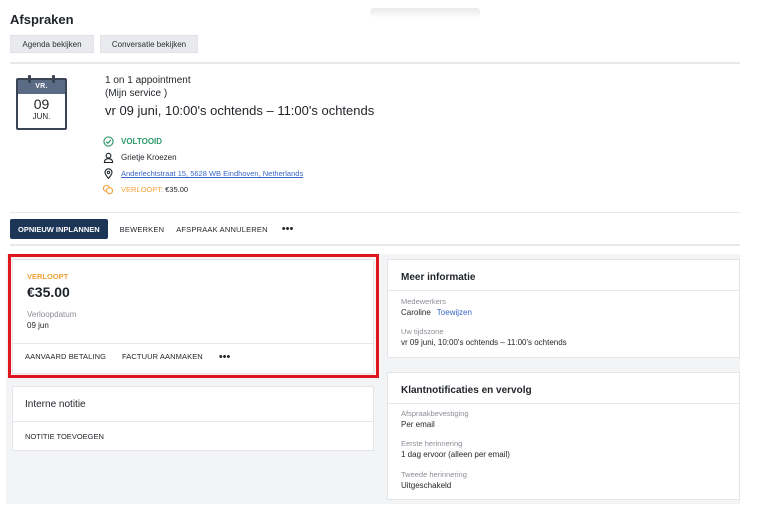 The image size is (771, 517). What do you see at coordinates (149, 44) in the screenshot?
I see `view-conversation-button: Conversatie bekijken` at bounding box center [149, 44].